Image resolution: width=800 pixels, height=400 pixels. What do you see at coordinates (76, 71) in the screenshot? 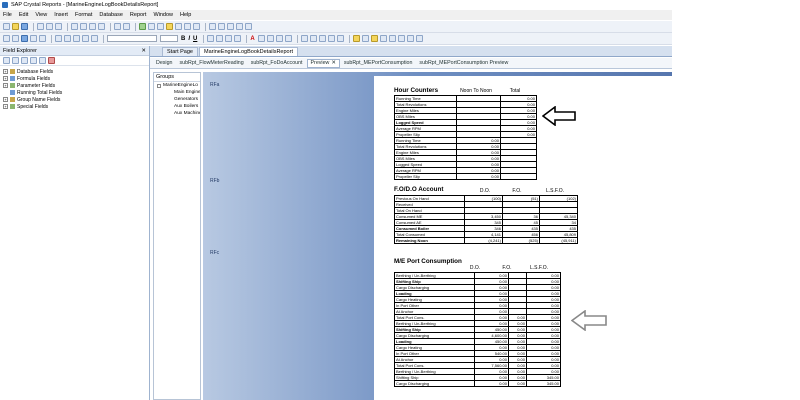
I see `tree-item-database-fields: + Database Fields` at bounding box center [76, 71].